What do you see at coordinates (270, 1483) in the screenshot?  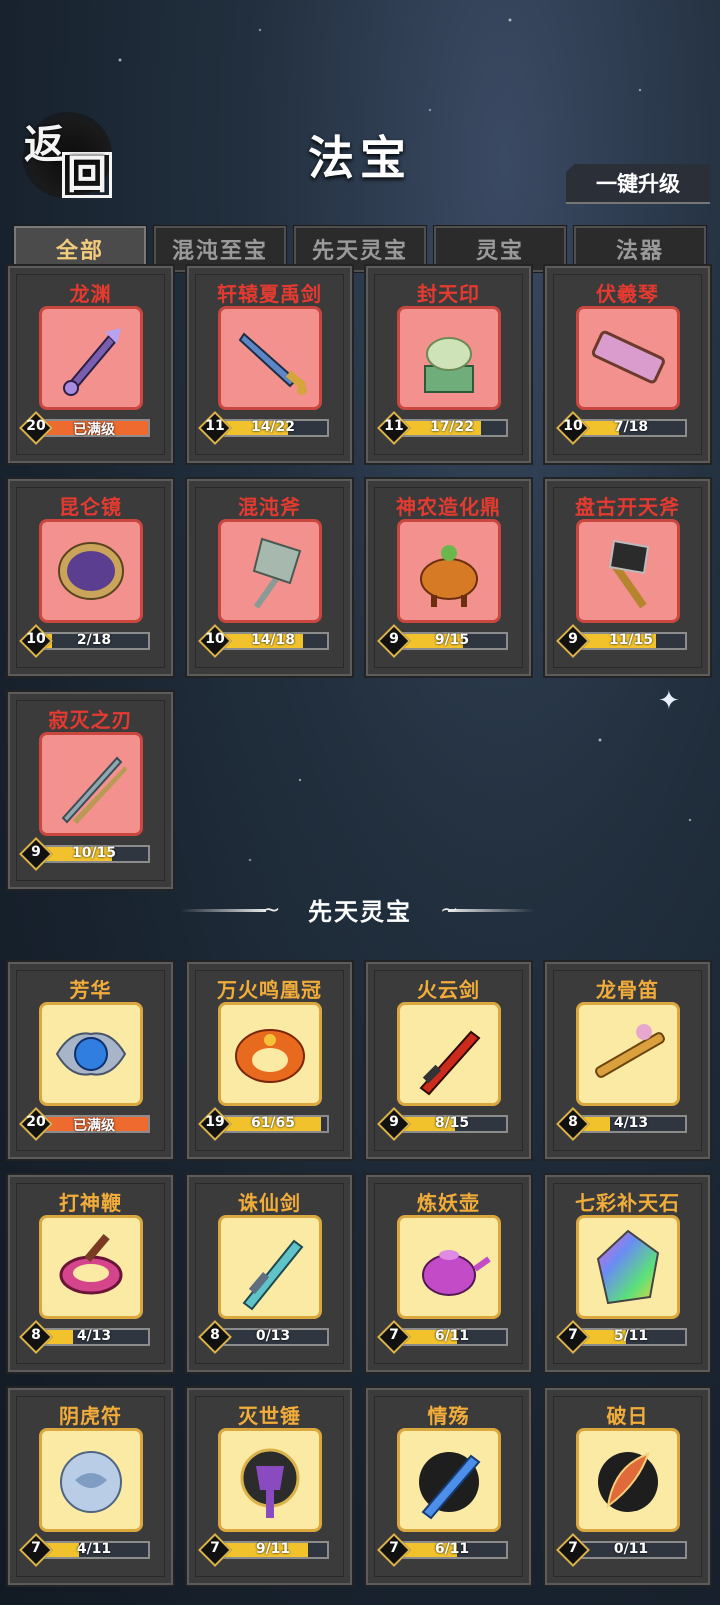 I see `hammer-icon` at bounding box center [270, 1483].